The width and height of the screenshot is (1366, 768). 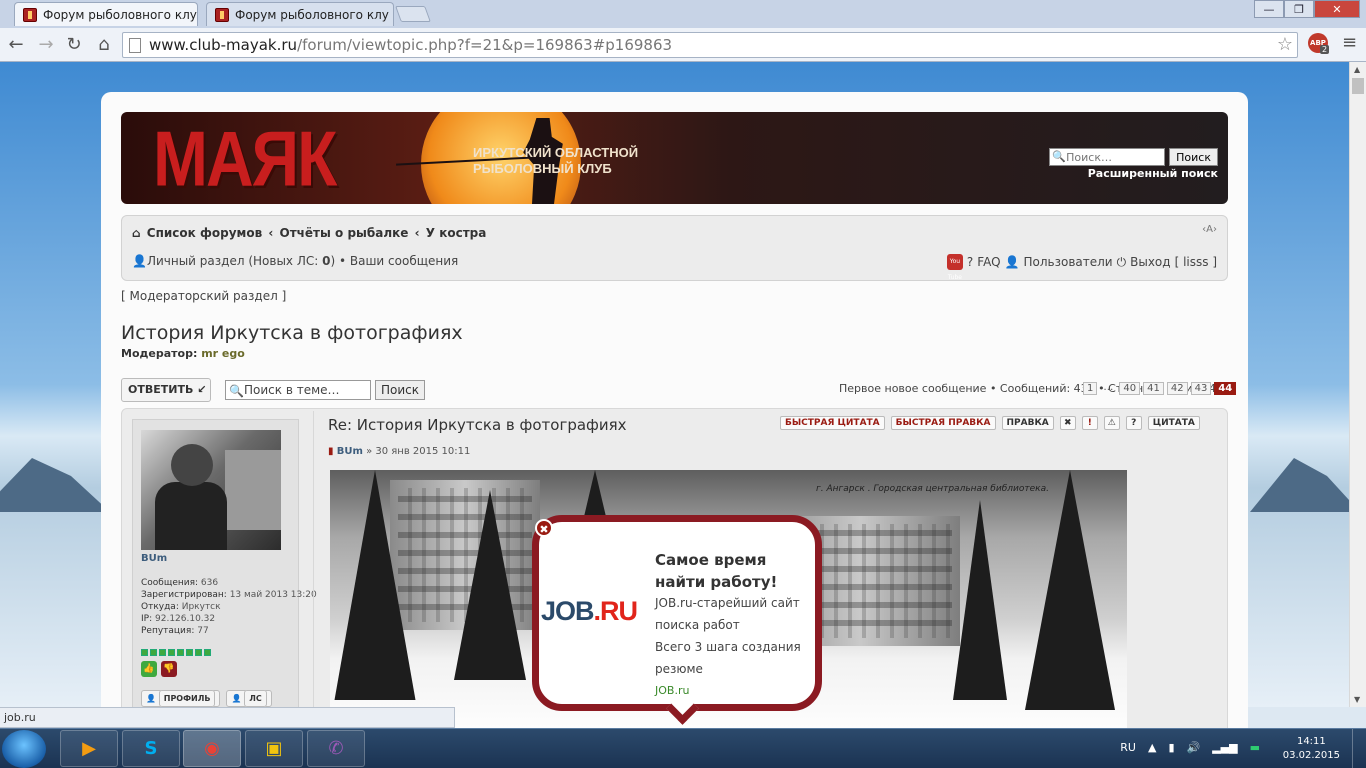 I want to click on site-logo: МАЯК, so click(x=245, y=159).